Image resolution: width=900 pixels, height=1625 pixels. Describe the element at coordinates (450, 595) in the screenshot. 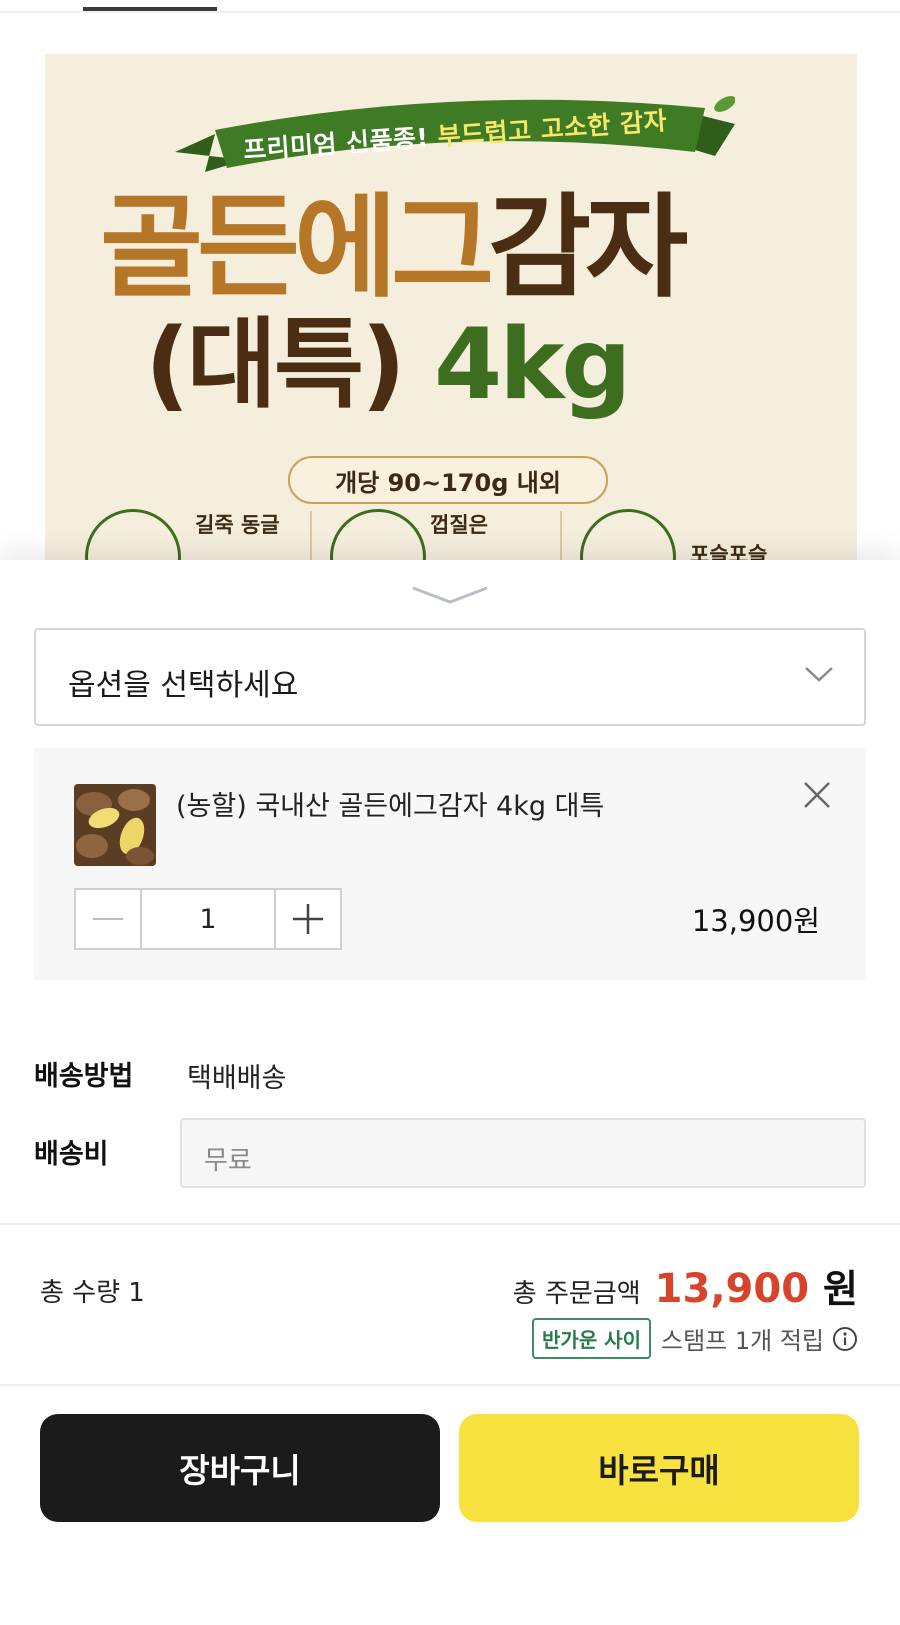

I see `sheet-collapse-icon` at that location.